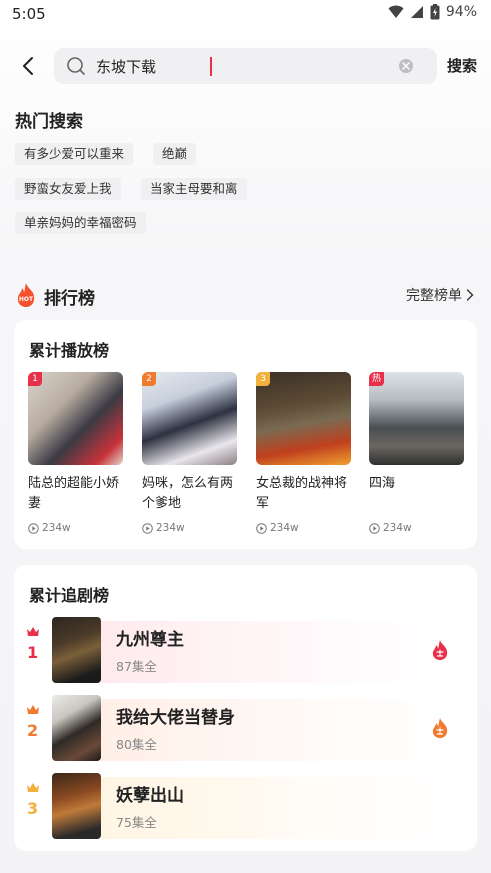  What do you see at coordinates (69, 299) in the screenshot?
I see `ranking-title: 排行榜` at bounding box center [69, 299].